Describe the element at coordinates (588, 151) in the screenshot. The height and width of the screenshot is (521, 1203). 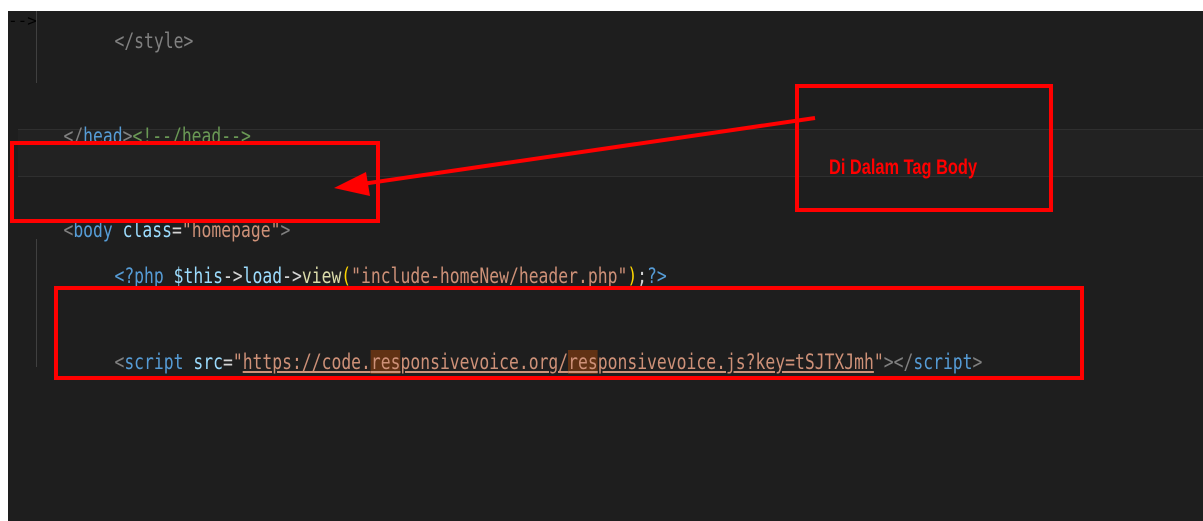
I see `arrow-shaft` at that location.